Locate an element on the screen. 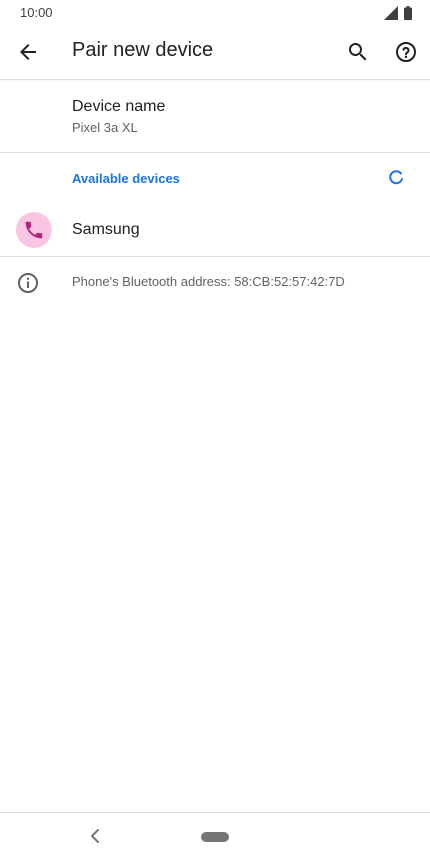  device-name-setting: Device name Pixel 3a XL is located at coordinates (215, 116).